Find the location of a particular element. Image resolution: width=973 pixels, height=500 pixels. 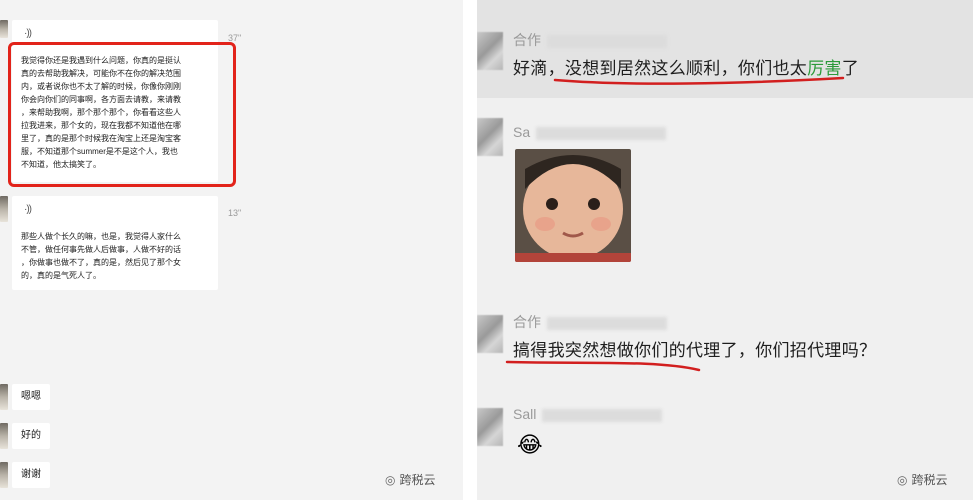

red-underline is located at coordinates (603, 366).